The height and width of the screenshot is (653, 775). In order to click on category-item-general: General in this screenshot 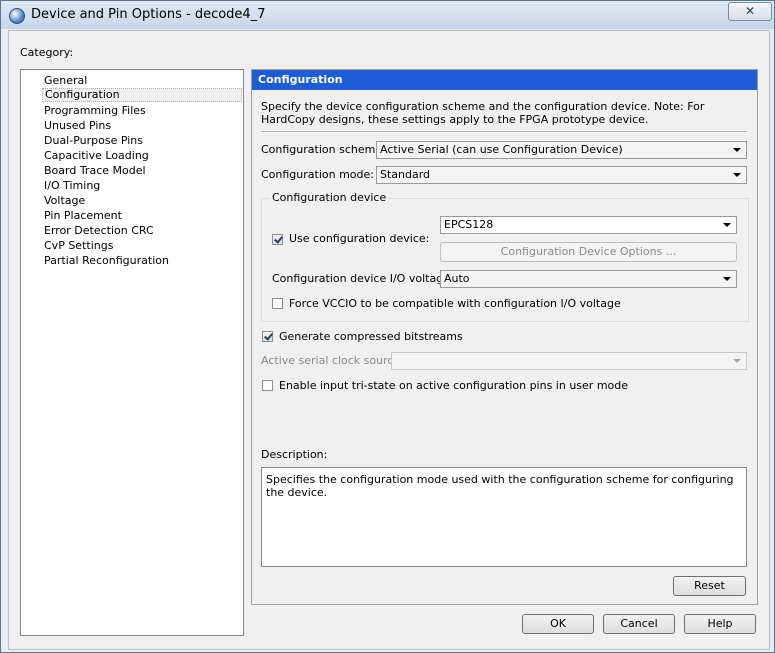, I will do `click(65, 80)`.